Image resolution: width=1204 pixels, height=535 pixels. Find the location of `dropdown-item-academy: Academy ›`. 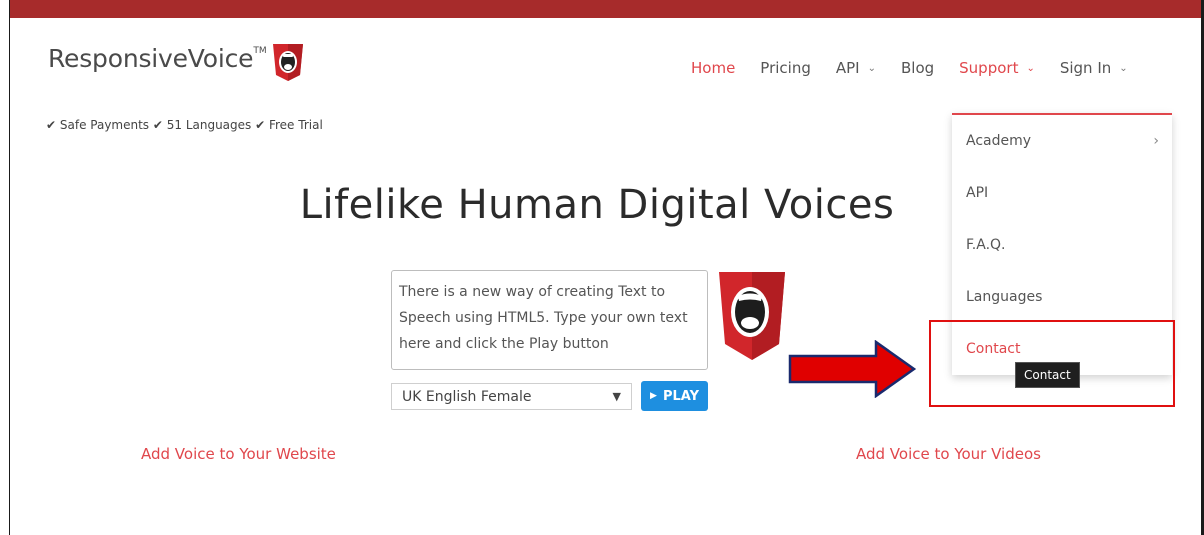

dropdown-item-academy: Academy › is located at coordinates (1062, 141).